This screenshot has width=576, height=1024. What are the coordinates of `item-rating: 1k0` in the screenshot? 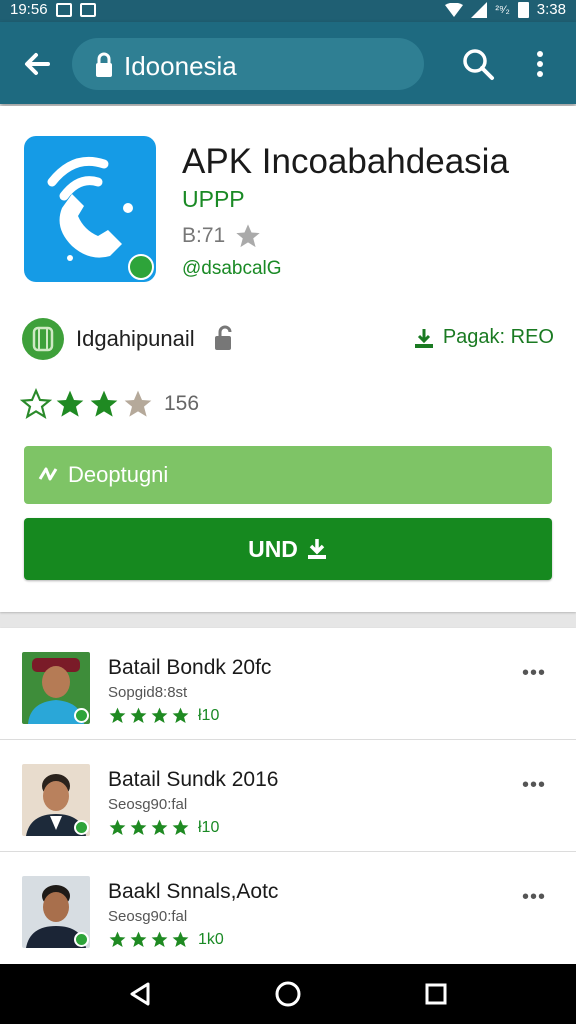 It's located at (166, 939).